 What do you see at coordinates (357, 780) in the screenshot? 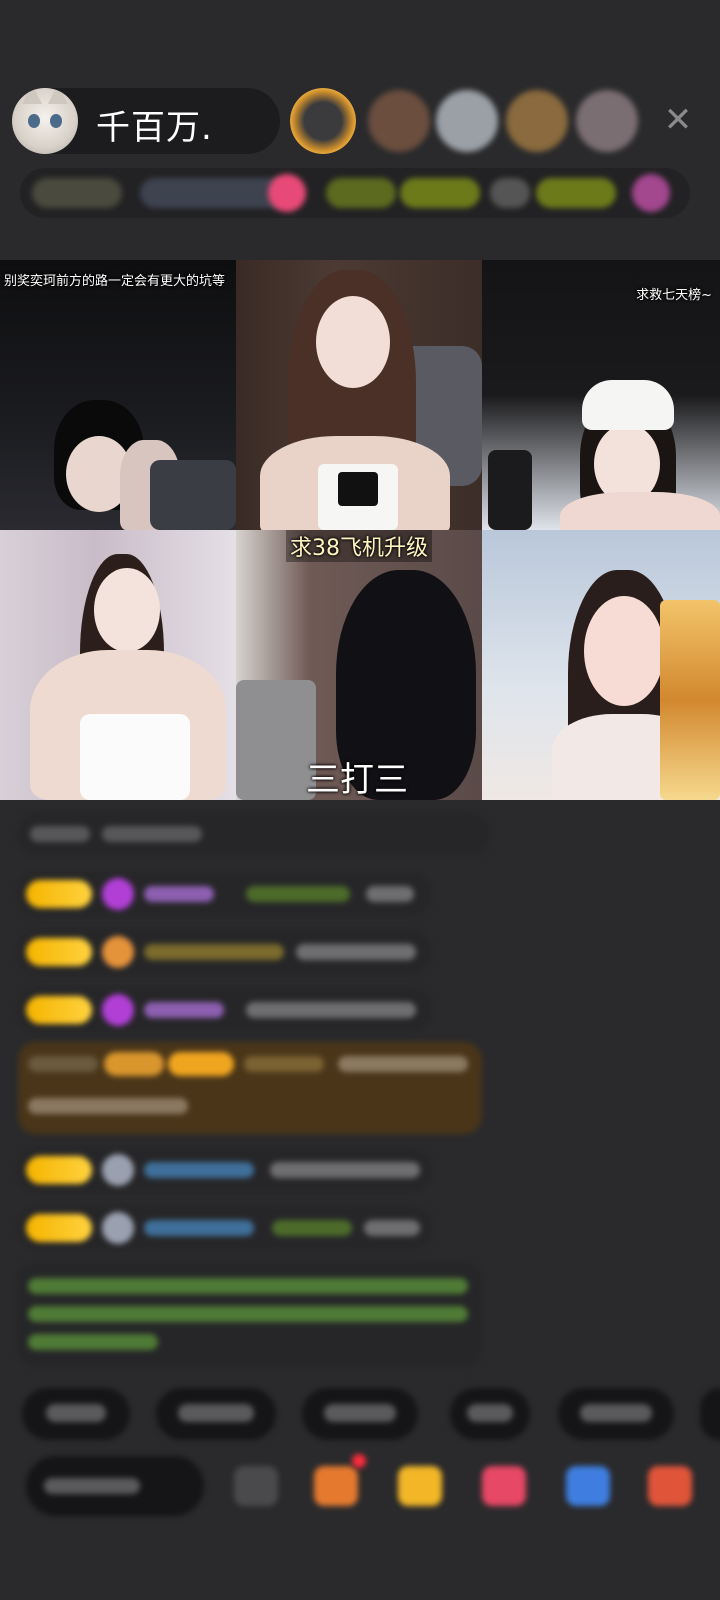
I see `tile-subtitle: 三打三` at bounding box center [357, 780].